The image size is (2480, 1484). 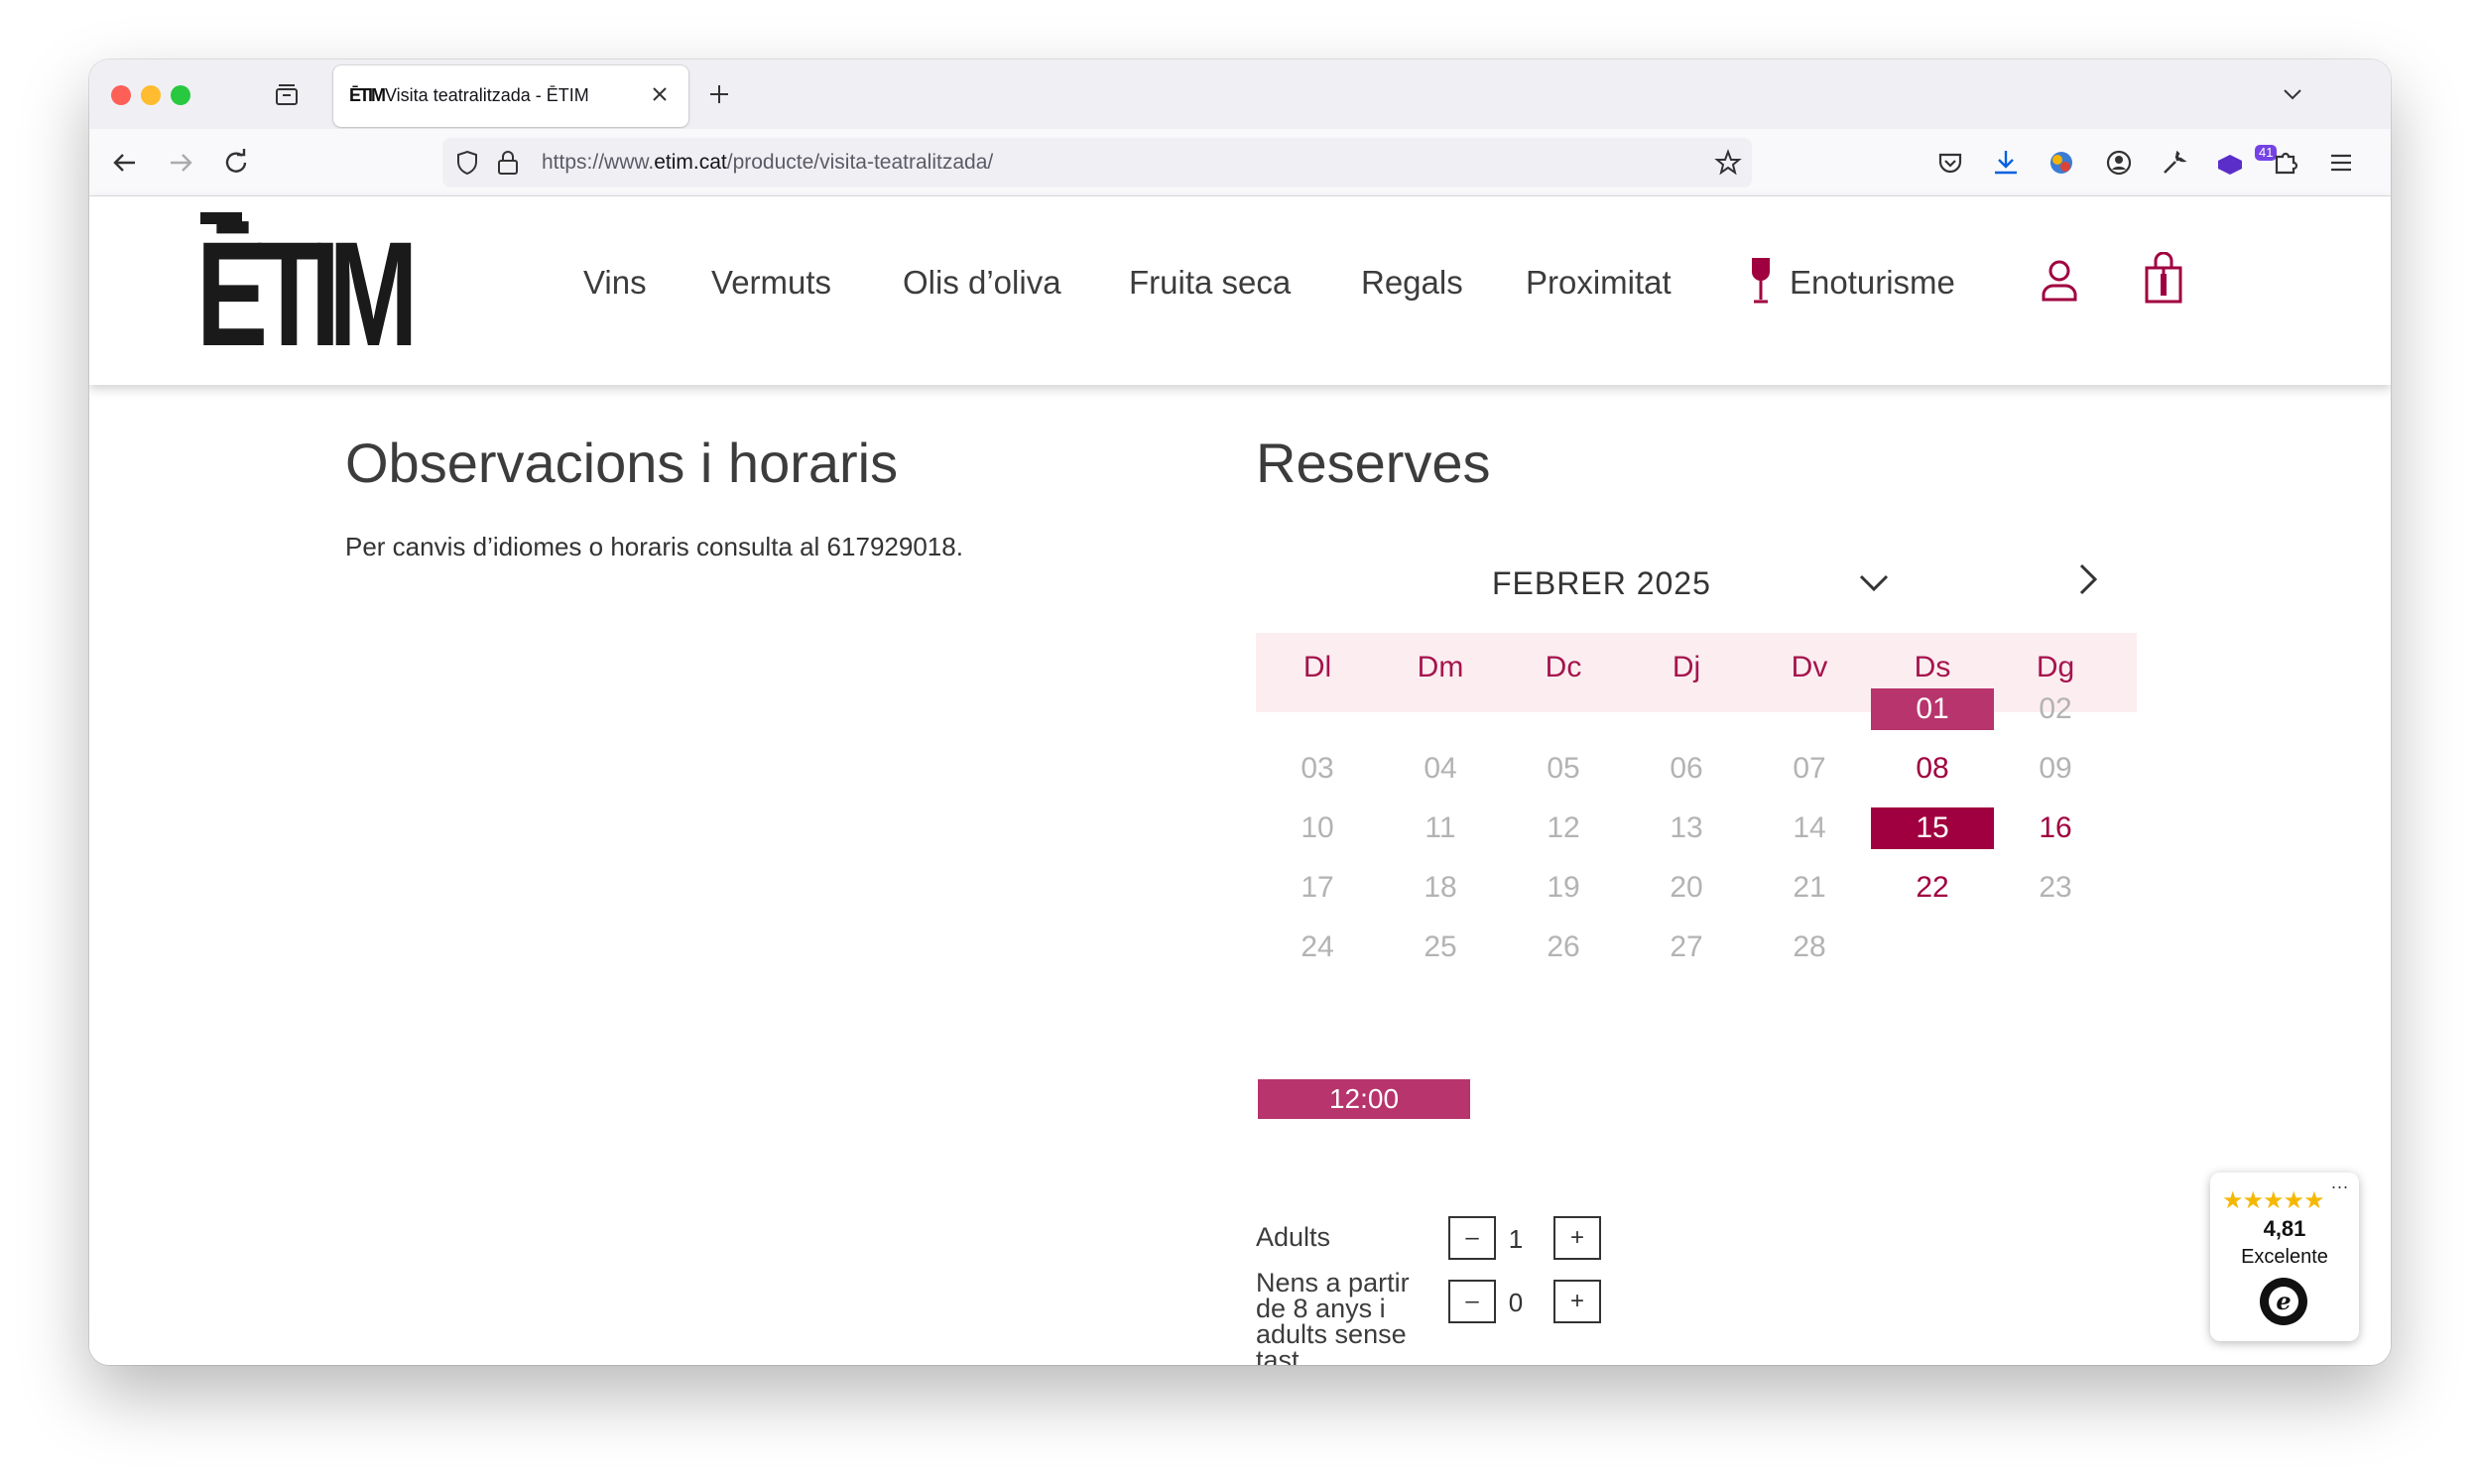 I want to click on calendar-day-01: 01, so click(x=1932, y=709).